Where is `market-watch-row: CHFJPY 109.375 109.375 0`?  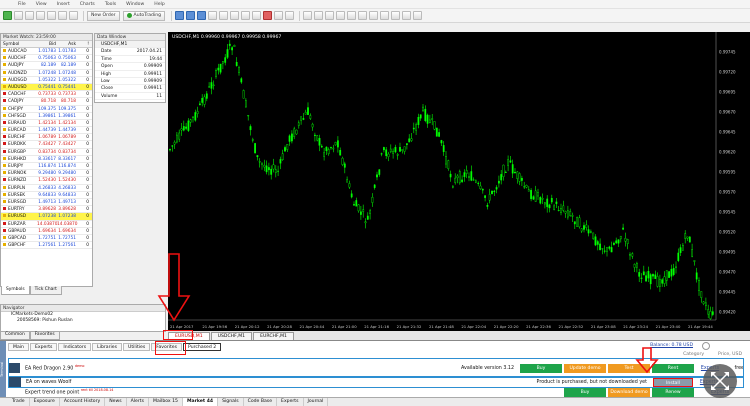 market-watch-row: CHFJPY 109.375 109.375 0 is located at coordinates (46, 109).